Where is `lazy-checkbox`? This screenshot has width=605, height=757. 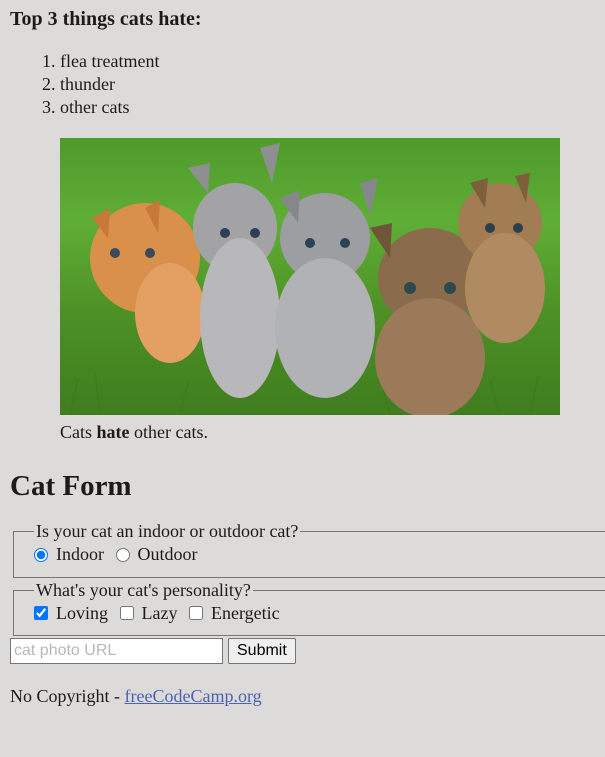 lazy-checkbox is located at coordinates (126, 613).